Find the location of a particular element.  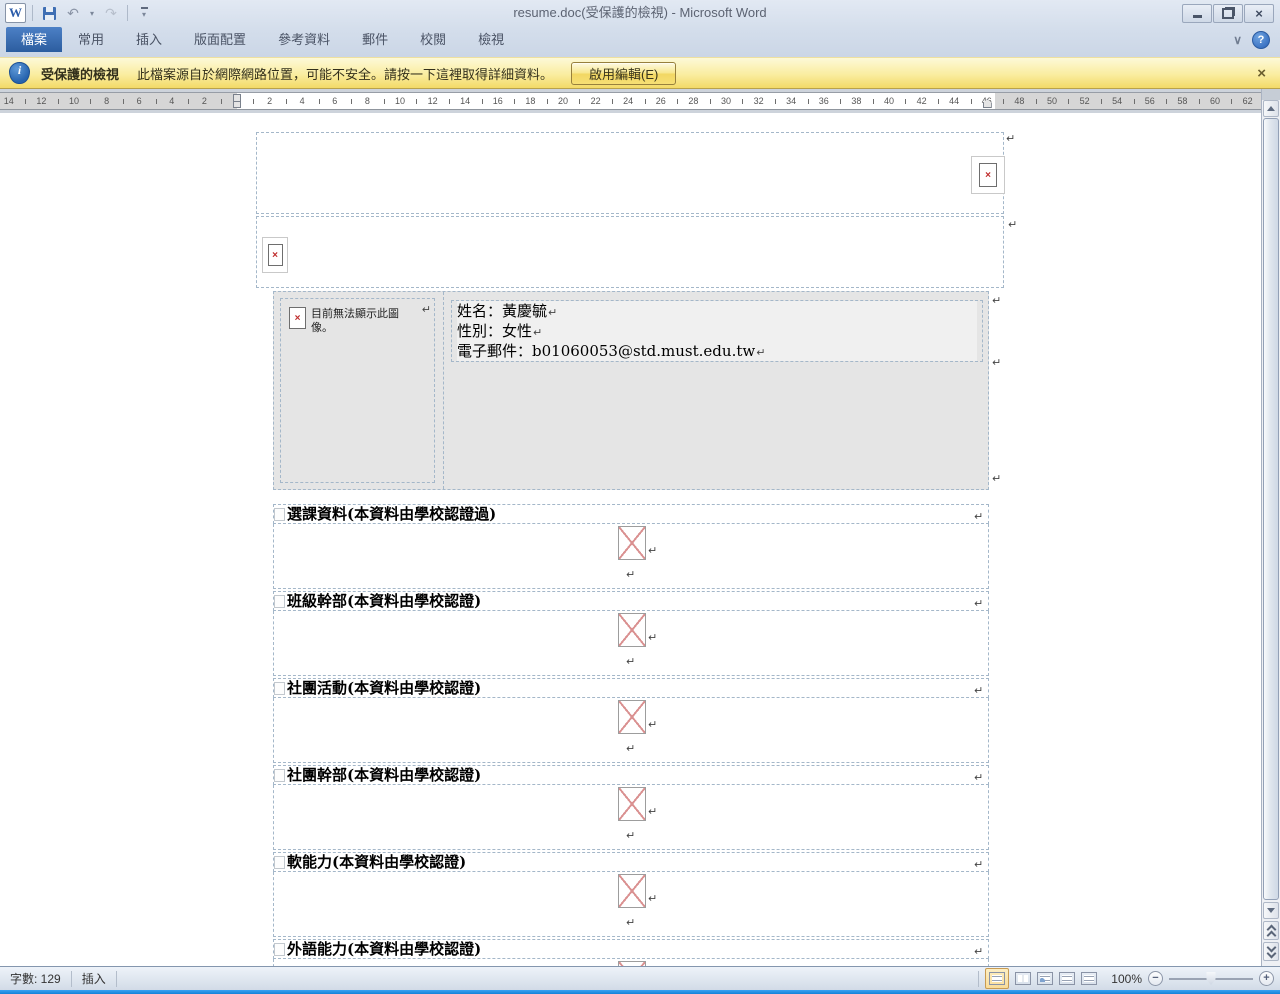

scrollbar-thumb is located at coordinates (1271, 509).